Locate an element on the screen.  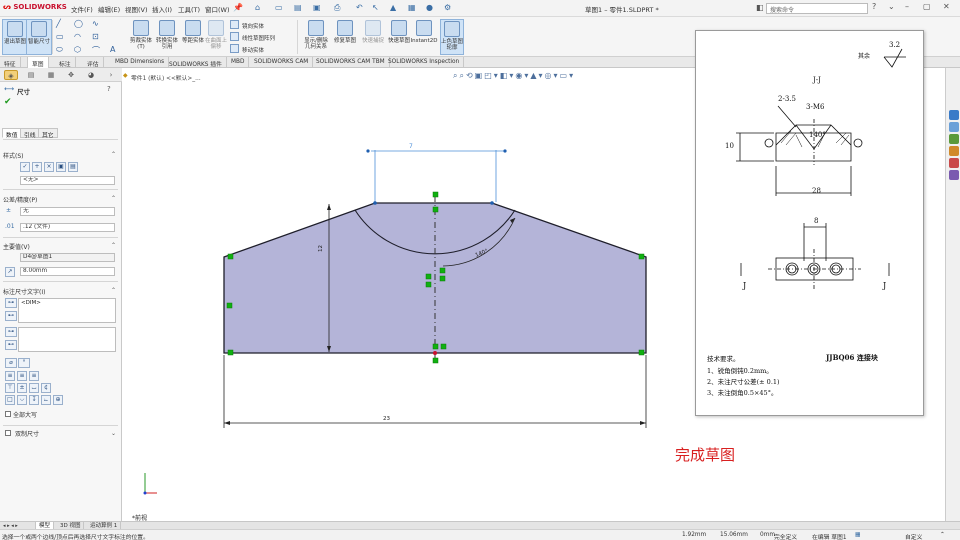
tolerance-section-header: 公差/精度(P) is located at coordinates (20, 199).